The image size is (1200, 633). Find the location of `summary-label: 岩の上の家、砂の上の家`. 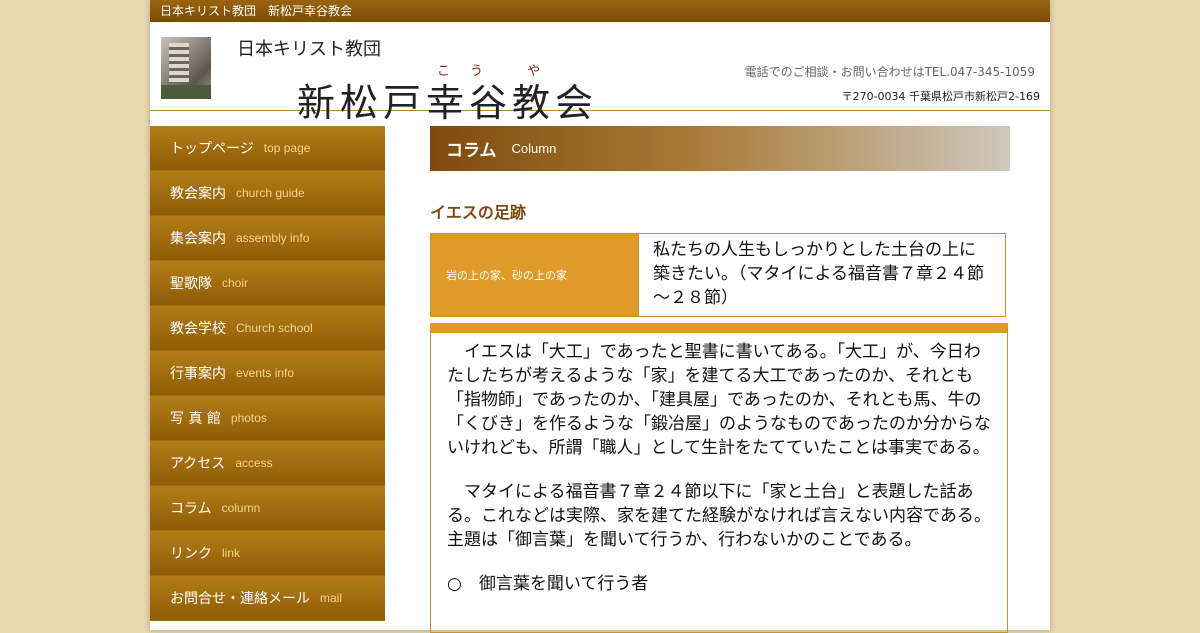

summary-label: 岩の上の家、砂の上の家 is located at coordinates (535, 275).